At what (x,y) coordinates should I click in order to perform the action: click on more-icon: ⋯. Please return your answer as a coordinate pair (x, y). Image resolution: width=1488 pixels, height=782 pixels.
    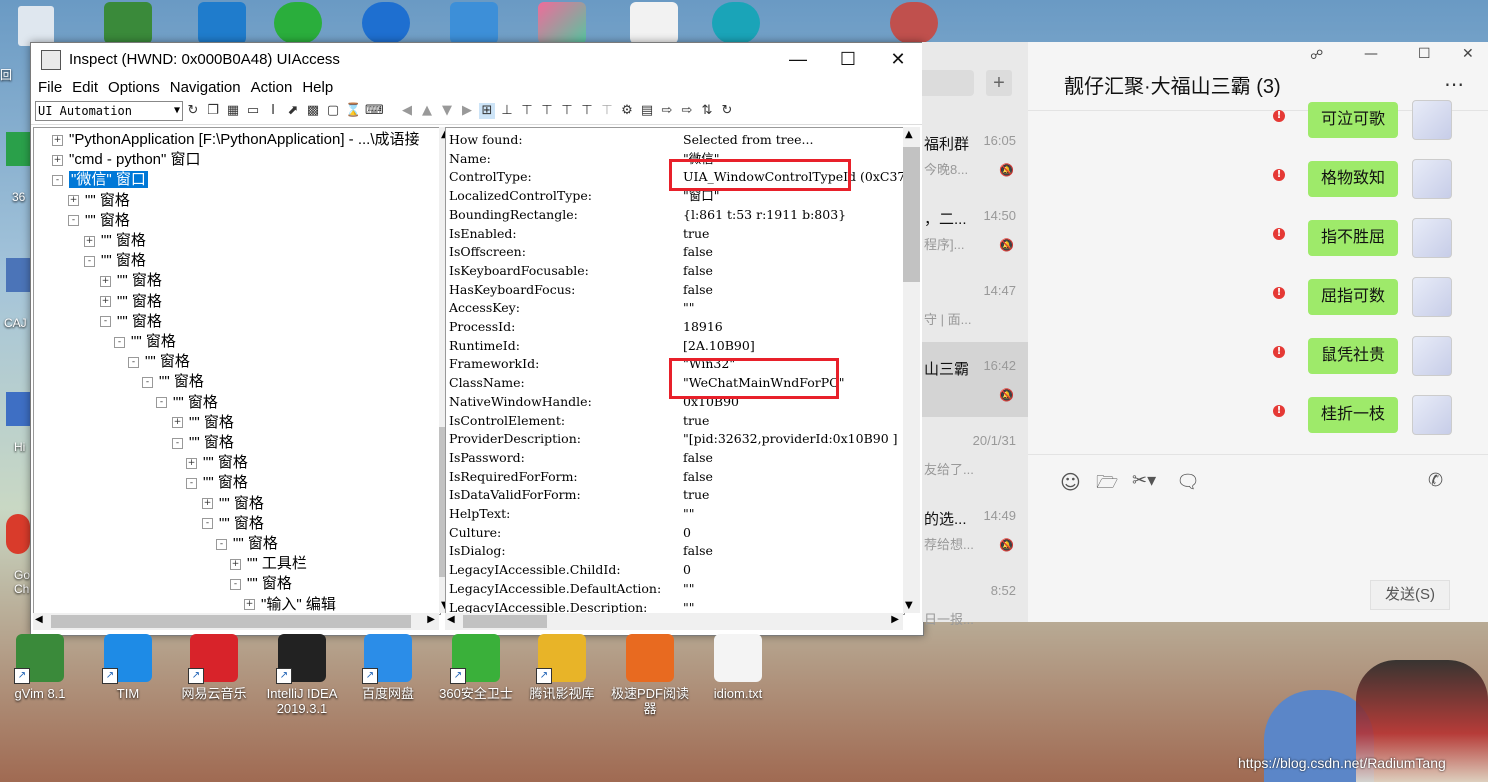
    Looking at the image, I should click on (1454, 84).